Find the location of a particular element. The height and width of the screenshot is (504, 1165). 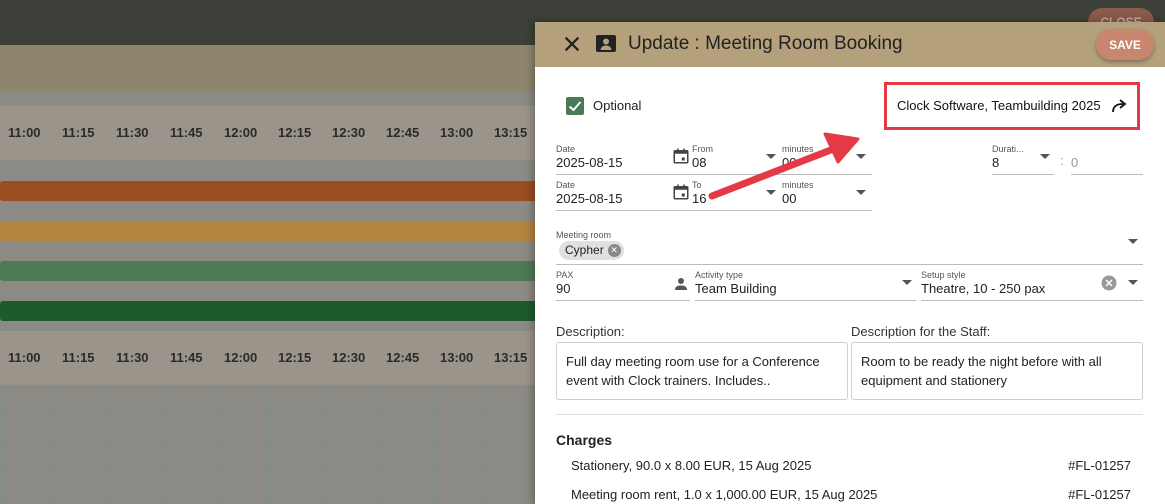

staff-description-label: Description for the Staff: is located at coordinates (921, 331).